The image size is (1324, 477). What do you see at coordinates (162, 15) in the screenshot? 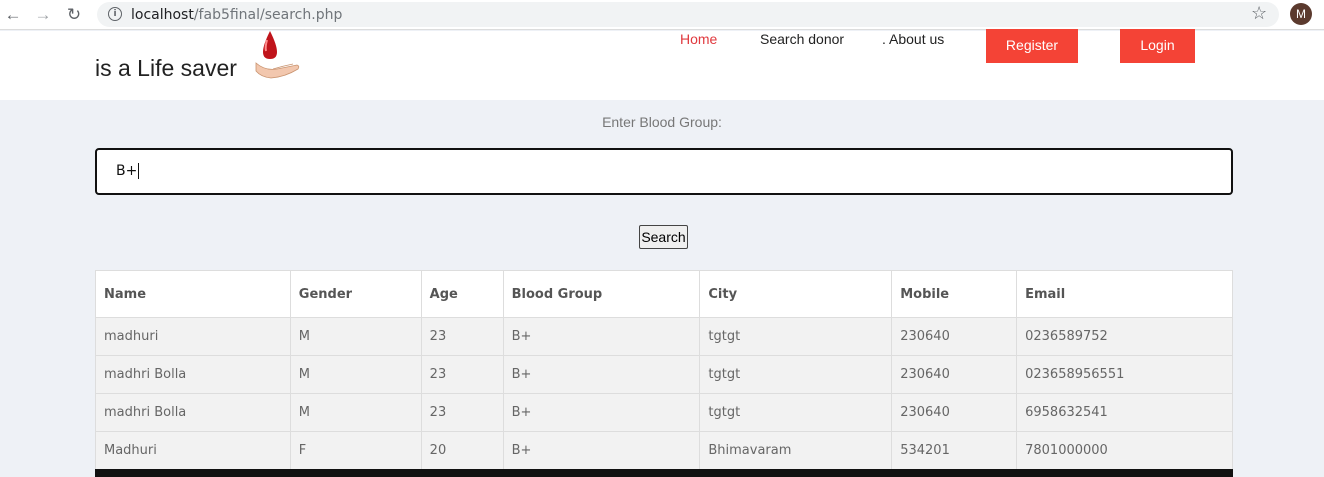
I see `url-host: localhost` at bounding box center [162, 15].